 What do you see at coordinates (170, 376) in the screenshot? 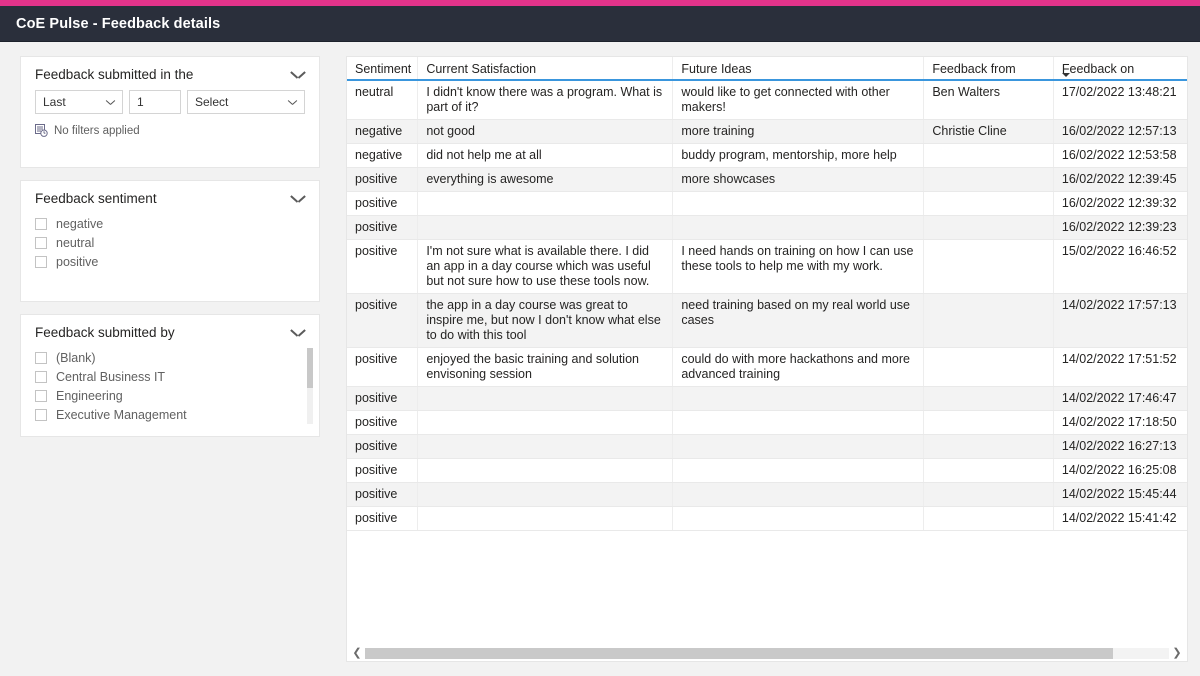
I see `submitted-by-option-central-business-it: Central Business IT` at bounding box center [170, 376].